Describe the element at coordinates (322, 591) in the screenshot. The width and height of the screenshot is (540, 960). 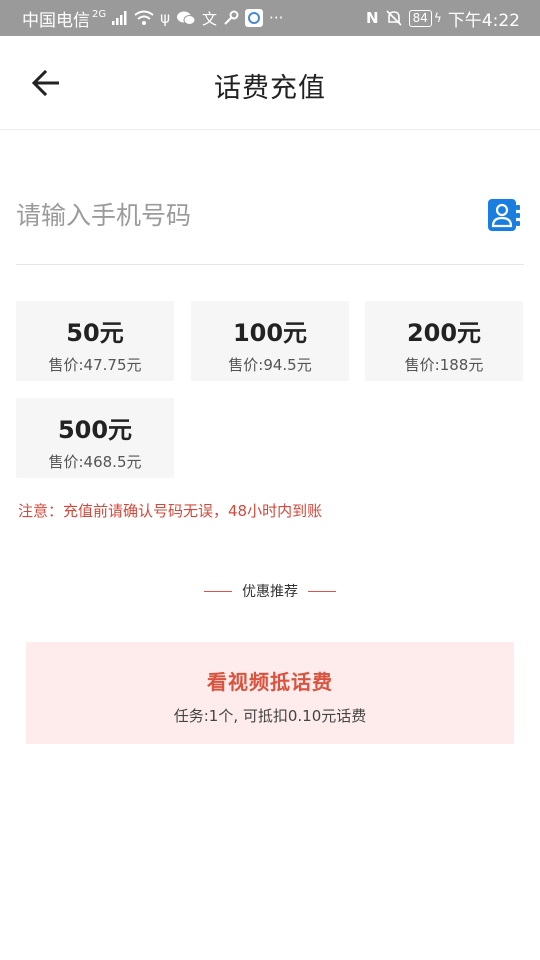
I see `heading-divider-right` at that location.